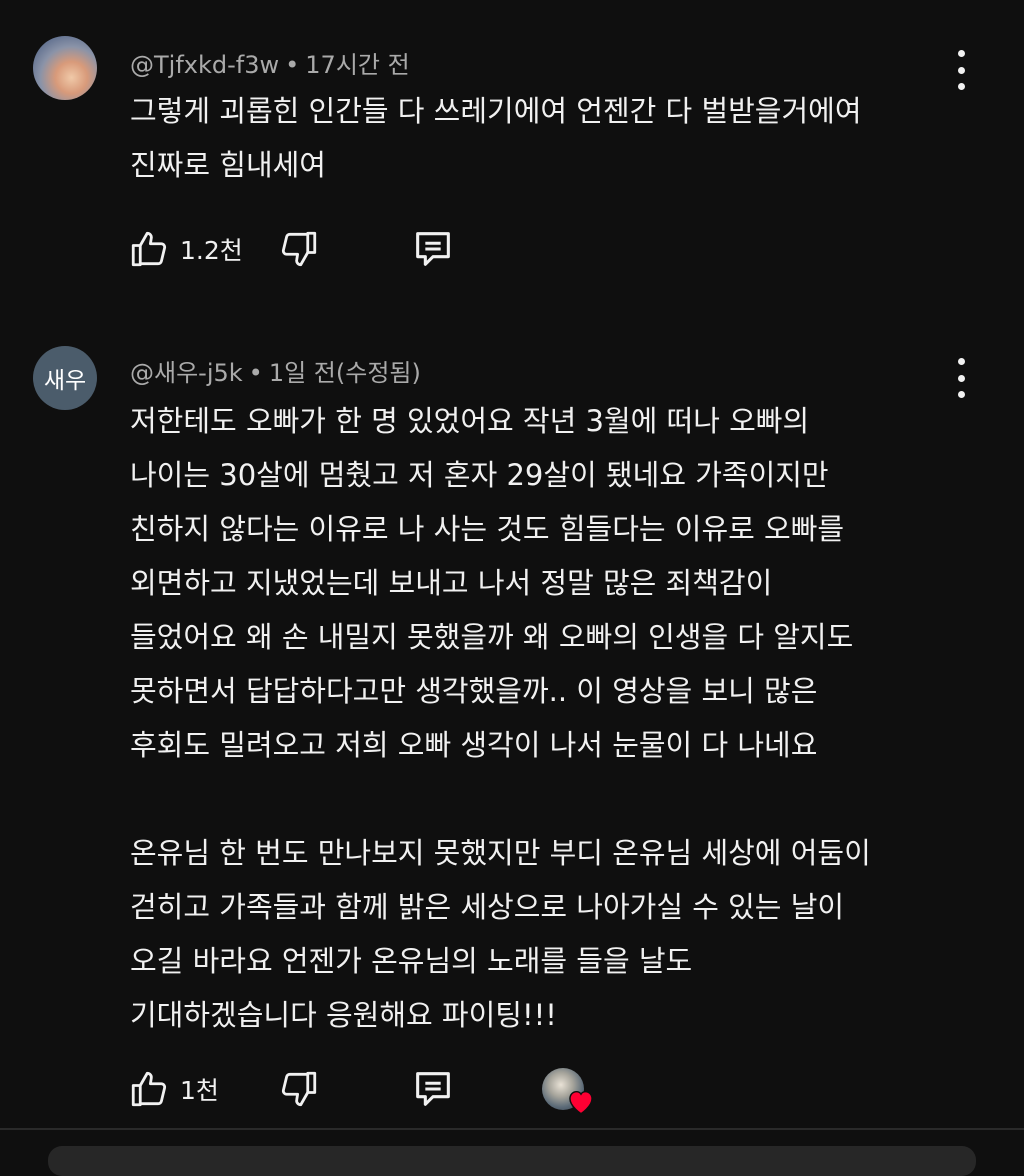 The width and height of the screenshot is (1024, 1176). What do you see at coordinates (581, 1102) in the screenshot?
I see `creator-heart-icon` at bounding box center [581, 1102].